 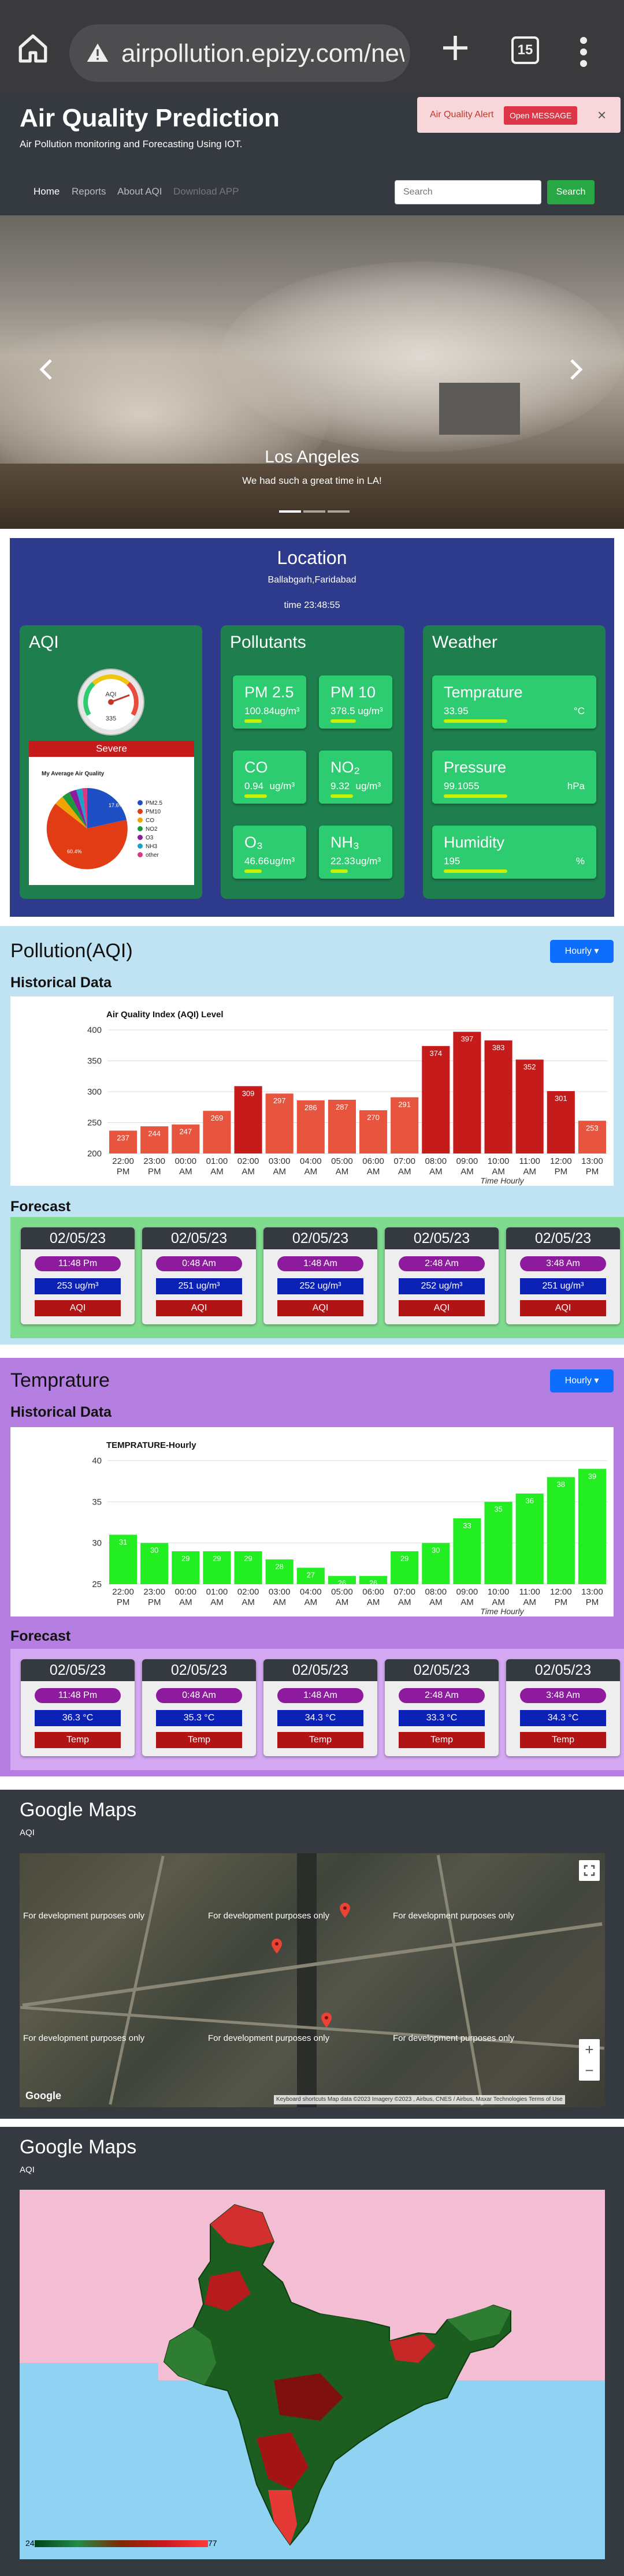 I want to click on fullscreen-icon, so click(x=589, y=1870).